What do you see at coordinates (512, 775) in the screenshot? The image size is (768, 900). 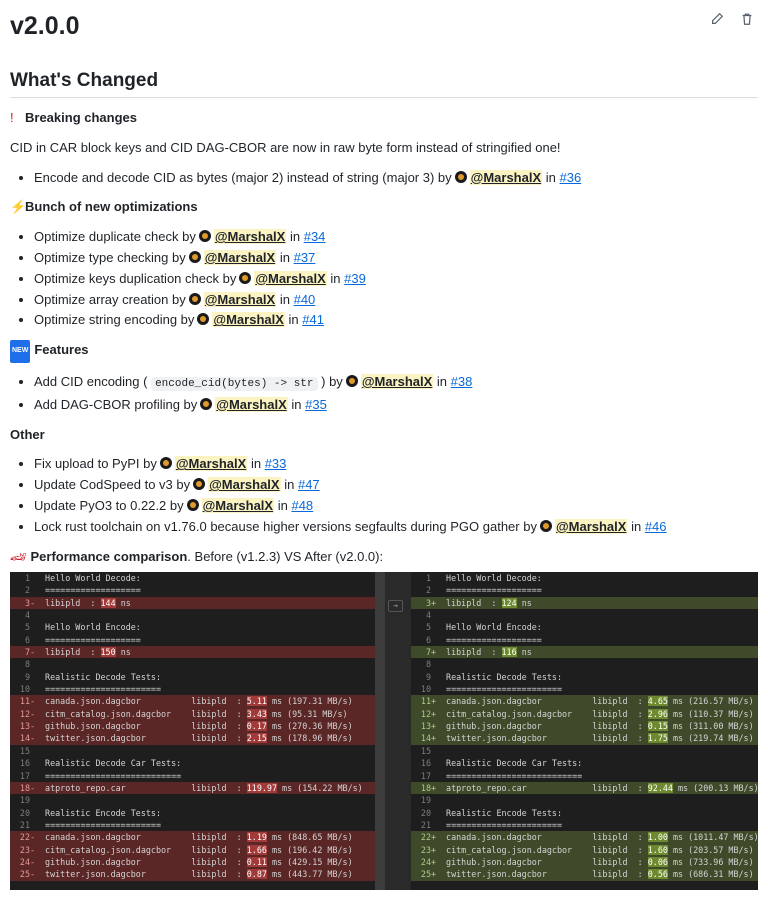 I see `line-text: ===========================` at bounding box center [512, 775].